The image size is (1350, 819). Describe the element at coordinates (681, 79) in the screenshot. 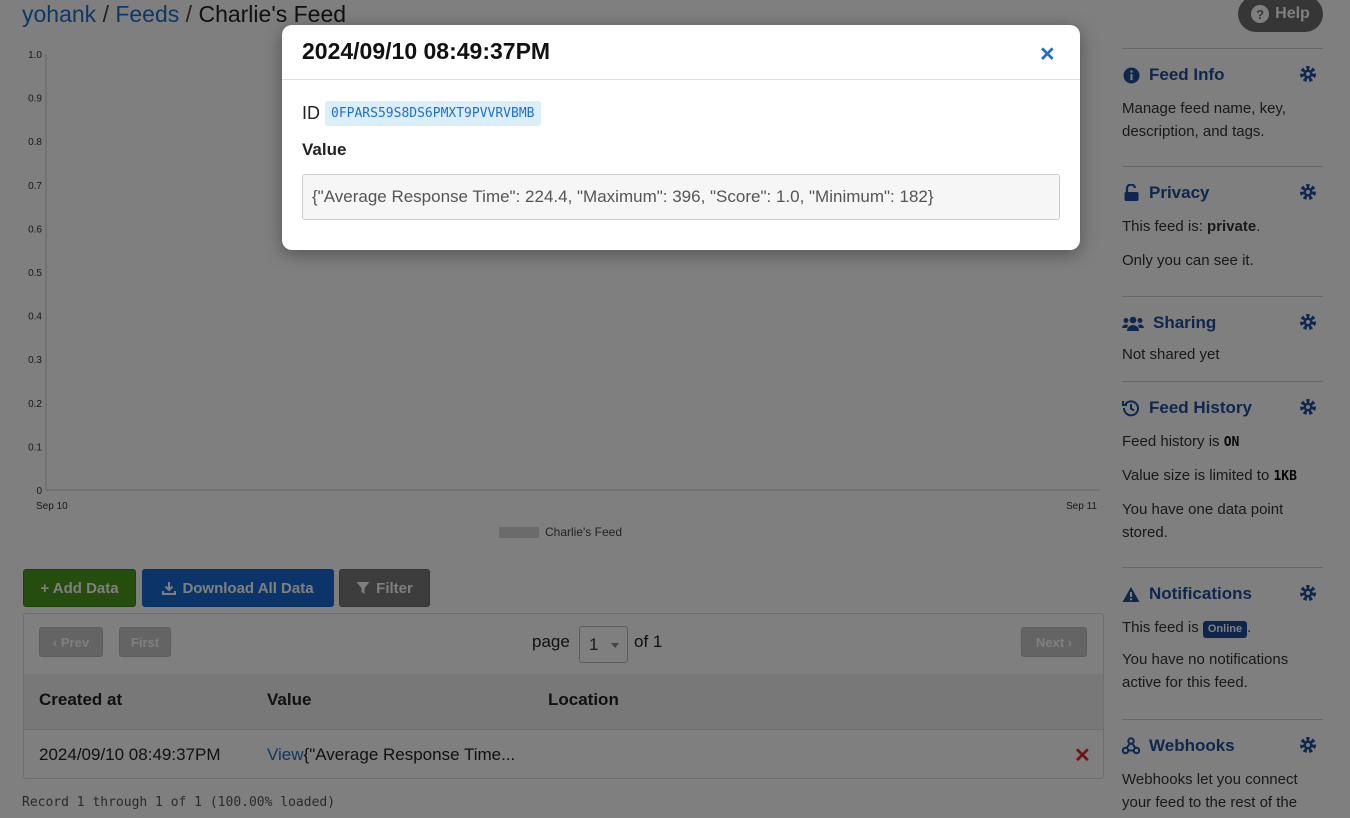

I see `modal-divider` at that location.